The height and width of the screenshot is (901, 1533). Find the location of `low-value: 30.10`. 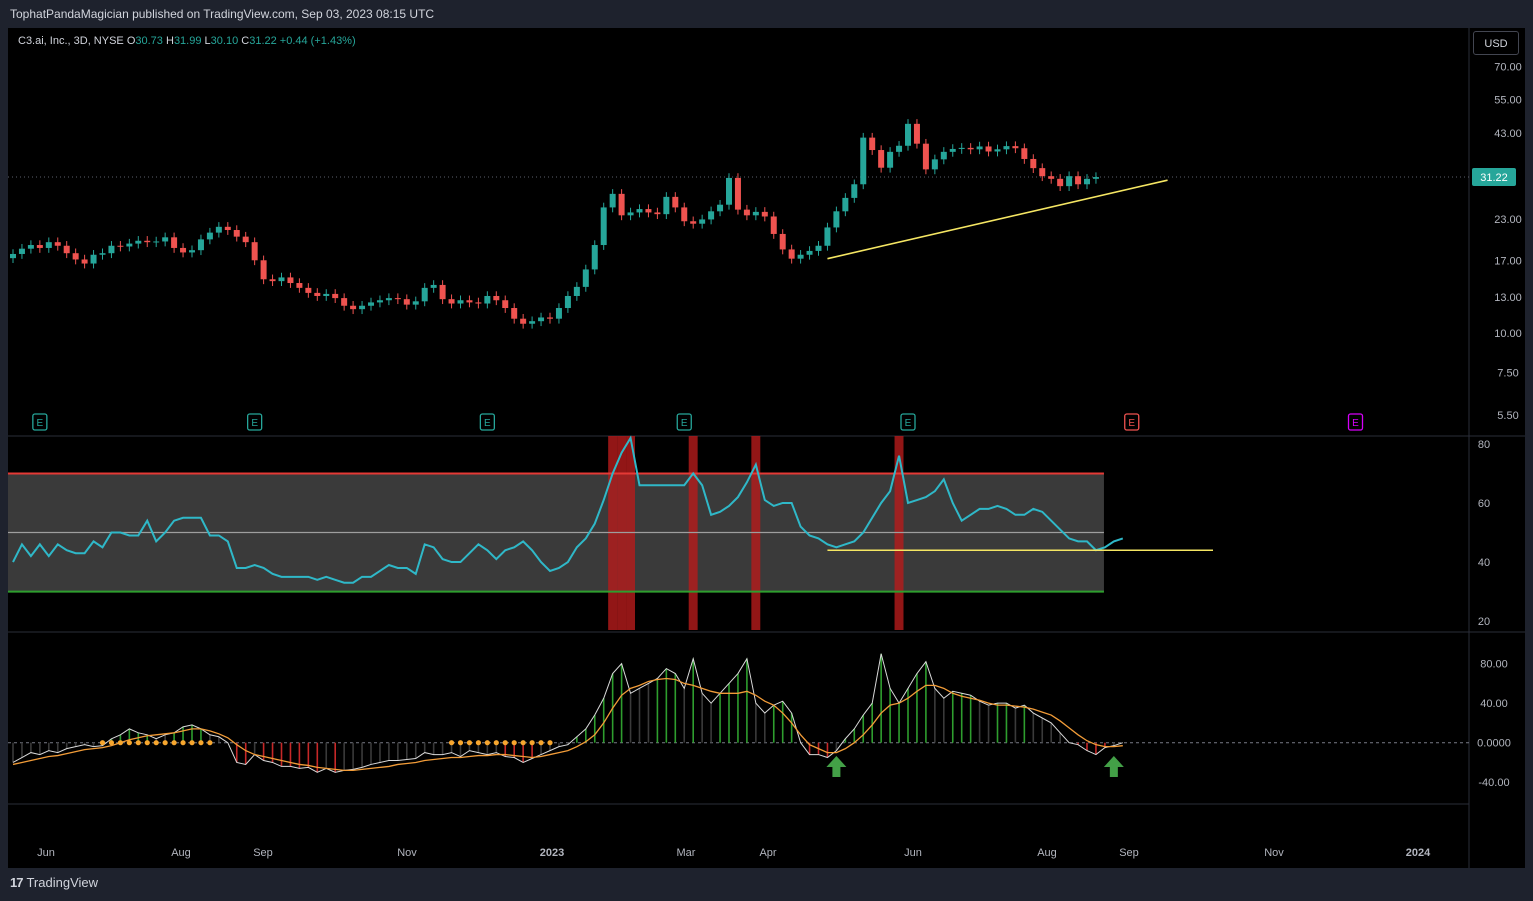

low-value: 30.10 is located at coordinates (224, 41).